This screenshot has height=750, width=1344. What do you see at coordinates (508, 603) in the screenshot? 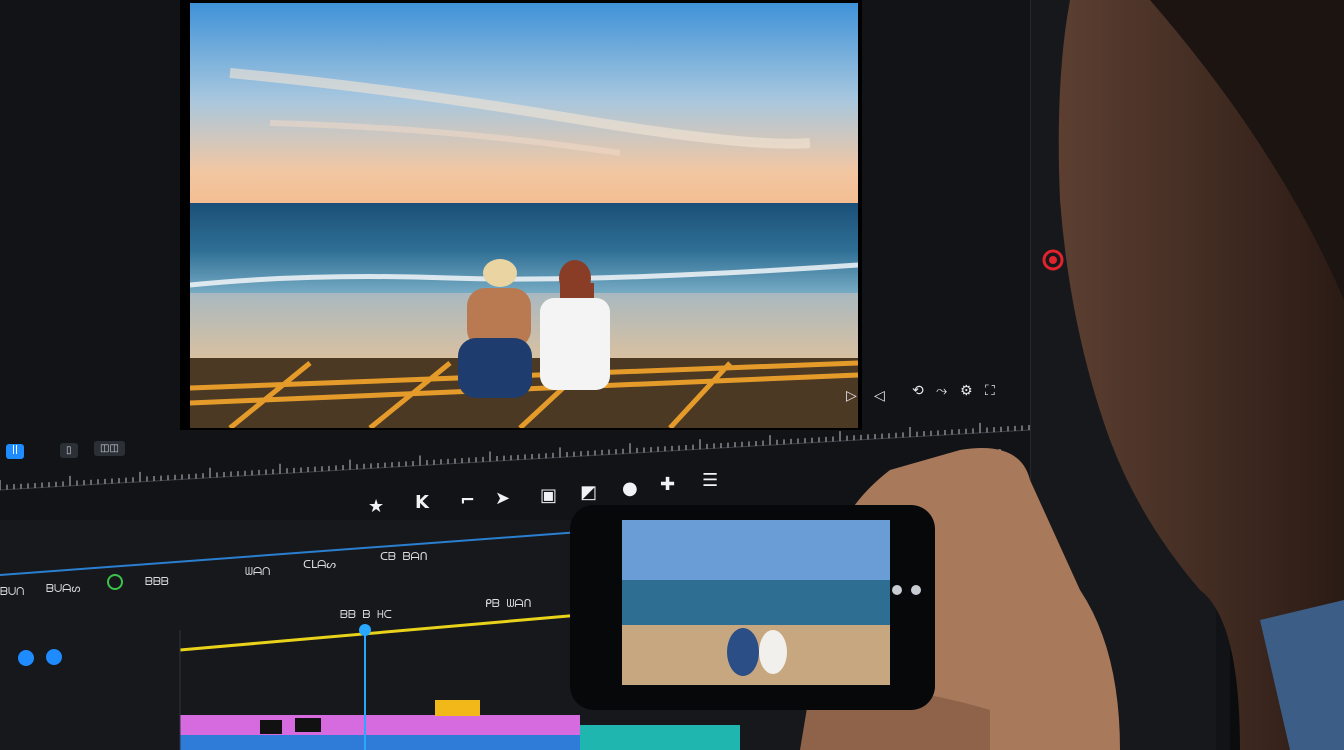
I see `timeline-label-8: ᑭᗷ ᗯᗩᑎ` at bounding box center [508, 603].